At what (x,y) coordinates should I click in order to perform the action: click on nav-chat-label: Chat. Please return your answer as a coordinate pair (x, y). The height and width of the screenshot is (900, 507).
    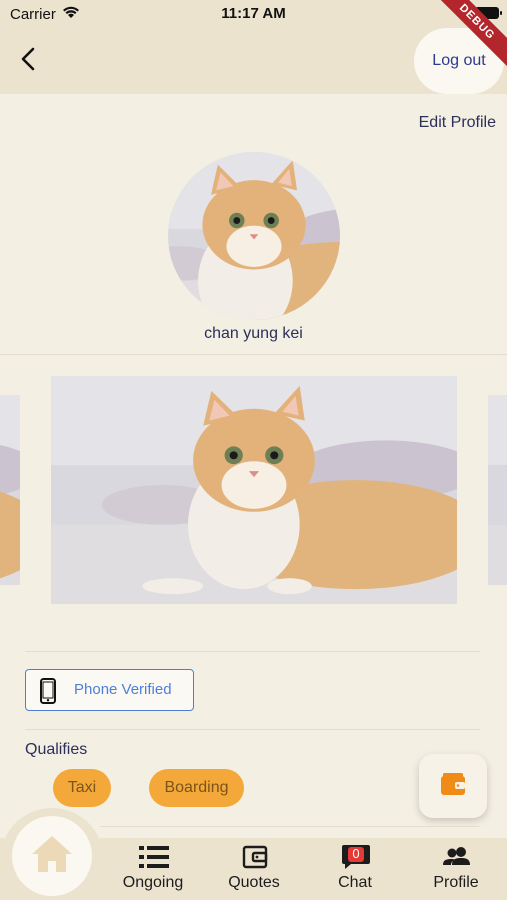
    Looking at the image, I should click on (355, 882).